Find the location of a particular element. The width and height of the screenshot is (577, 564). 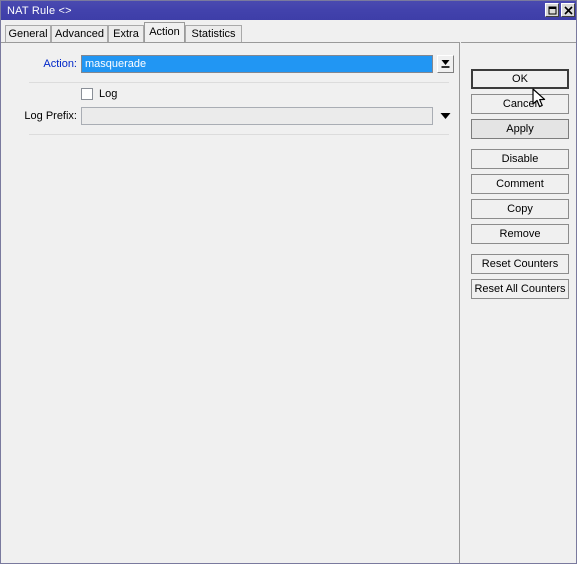

action-dropdown-button is located at coordinates (445, 64).